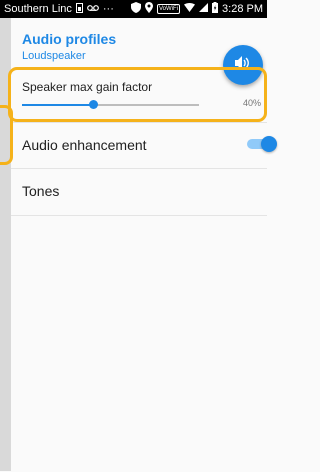  I want to click on tones-row: Tones, so click(139, 191).